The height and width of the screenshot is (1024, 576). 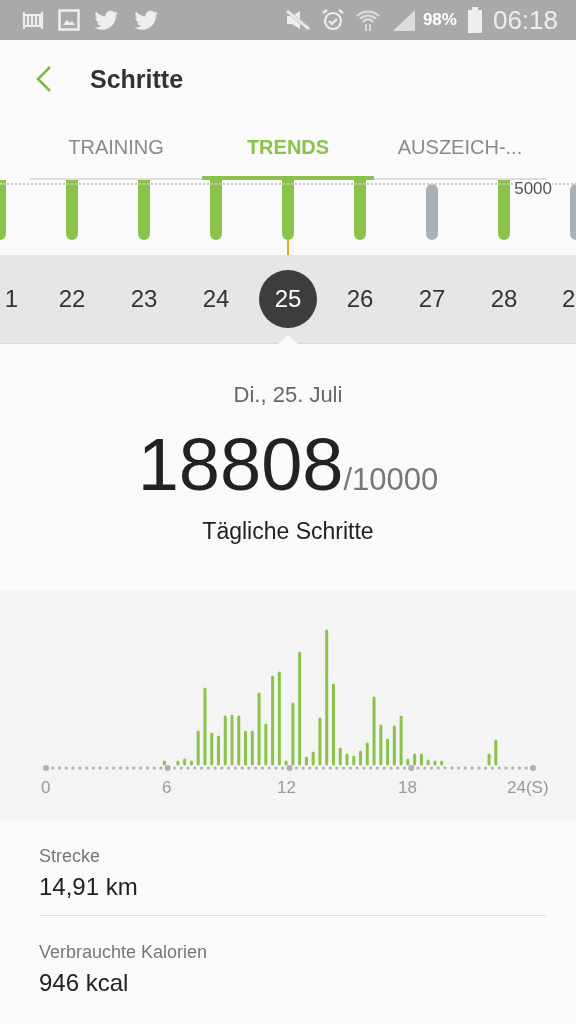 What do you see at coordinates (11, 299) in the screenshot?
I see `date-item: 1` at bounding box center [11, 299].